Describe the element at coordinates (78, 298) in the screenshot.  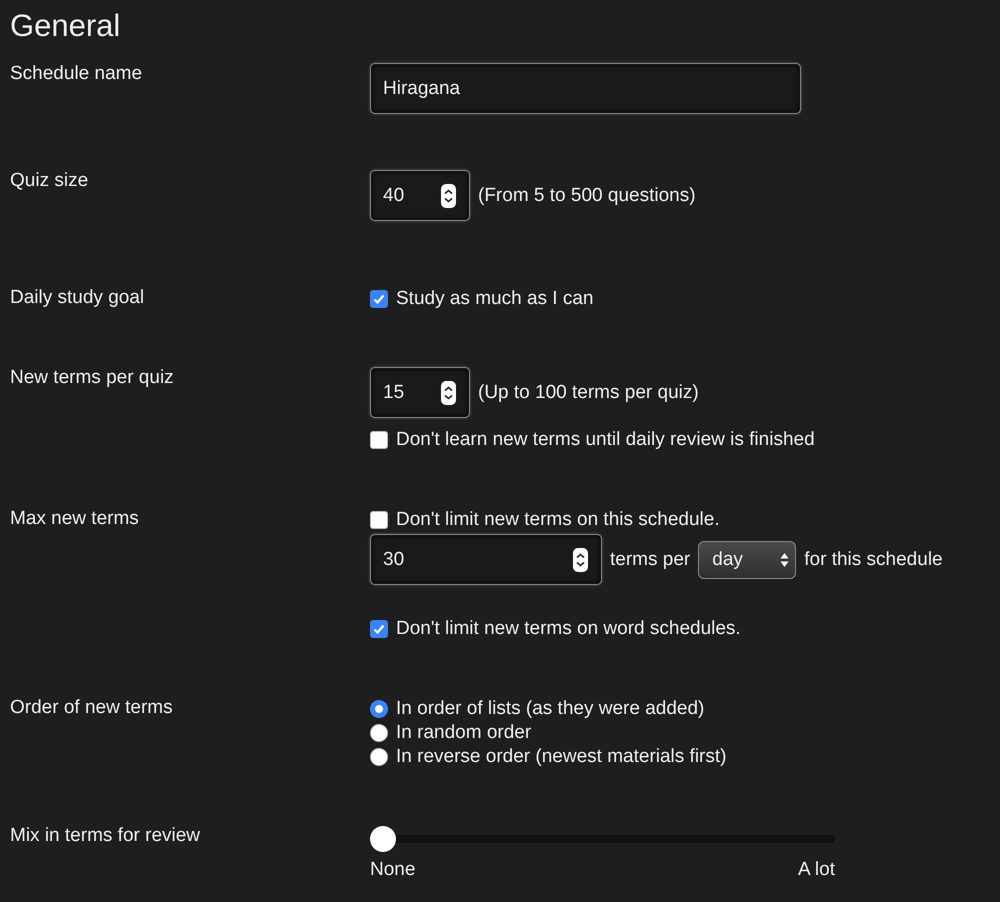
I see `setting-label: Daily study goal` at that location.